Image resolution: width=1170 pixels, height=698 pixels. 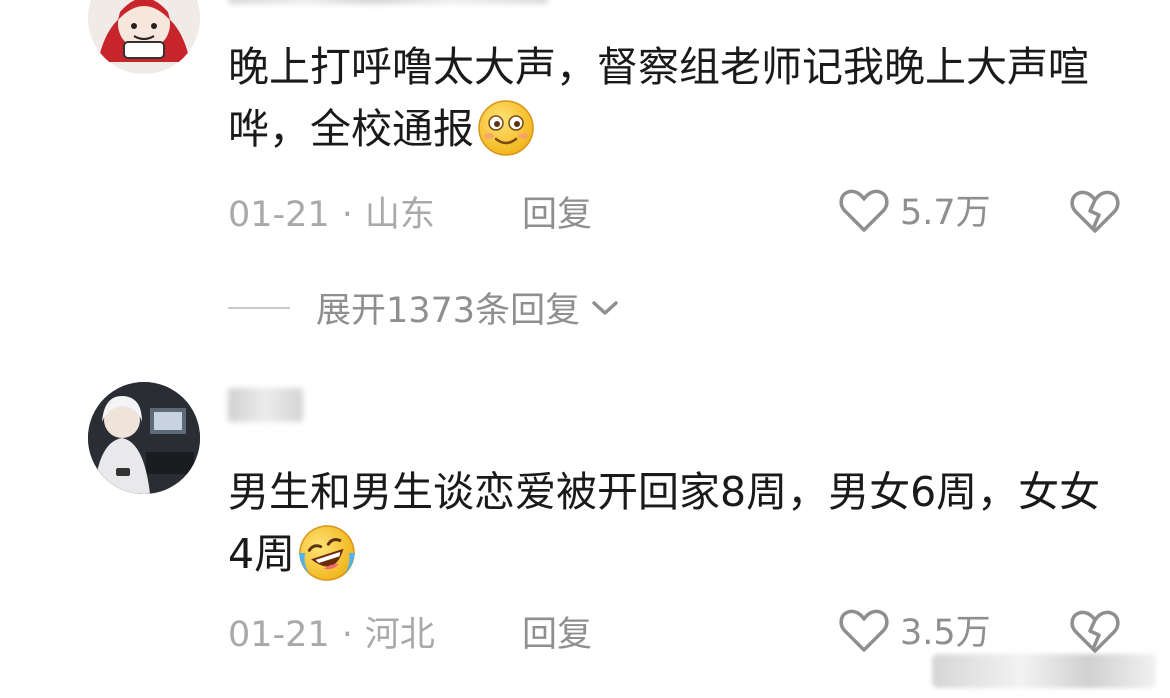 What do you see at coordinates (945, 633) in the screenshot?
I see `like-count: 3.5万` at bounding box center [945, 633].